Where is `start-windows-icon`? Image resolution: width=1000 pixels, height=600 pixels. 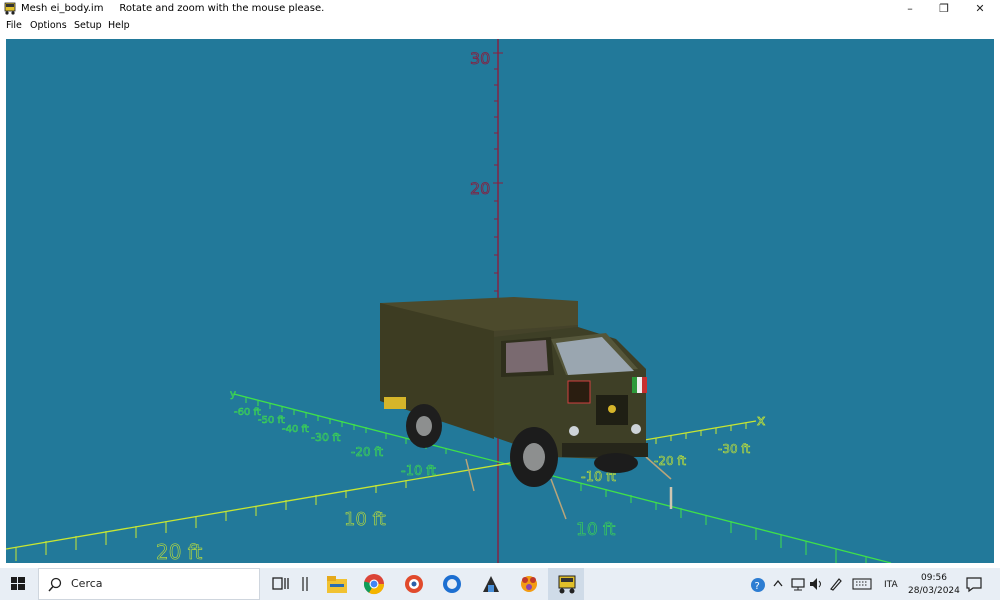
start-windows-icon is located at coordinates (19, 584).